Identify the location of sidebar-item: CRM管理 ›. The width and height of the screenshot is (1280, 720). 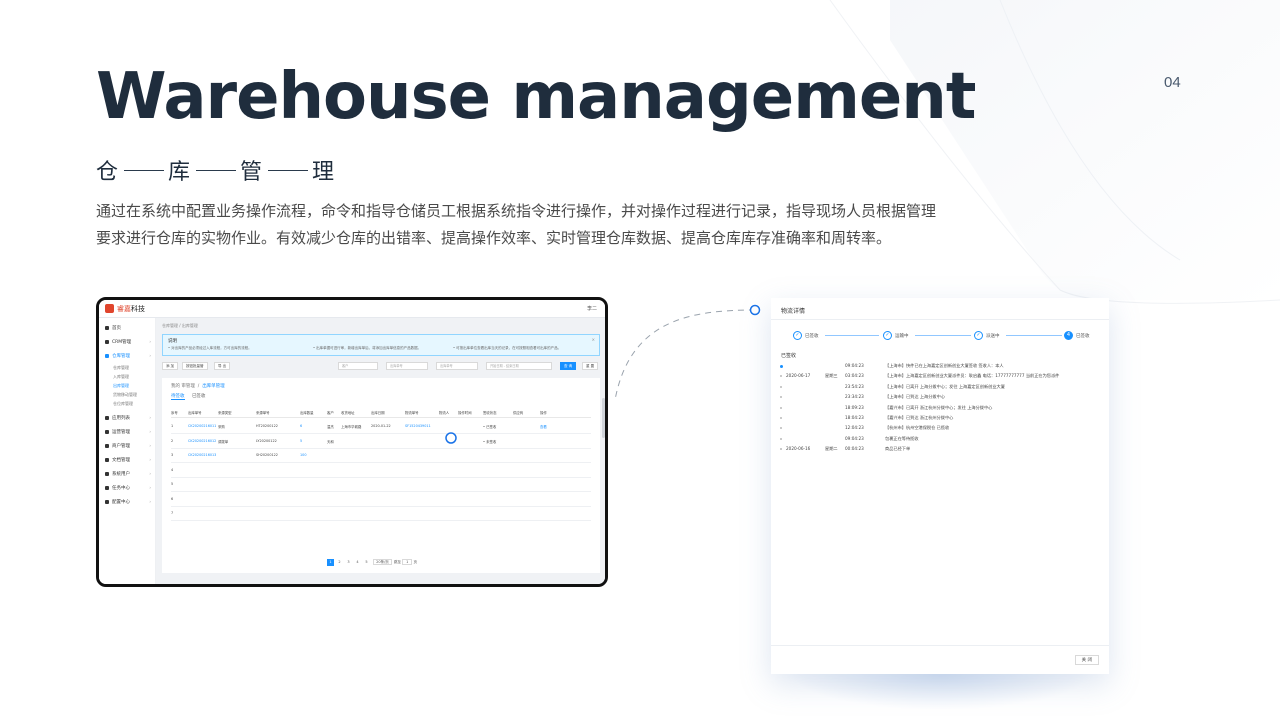
(129, 342).